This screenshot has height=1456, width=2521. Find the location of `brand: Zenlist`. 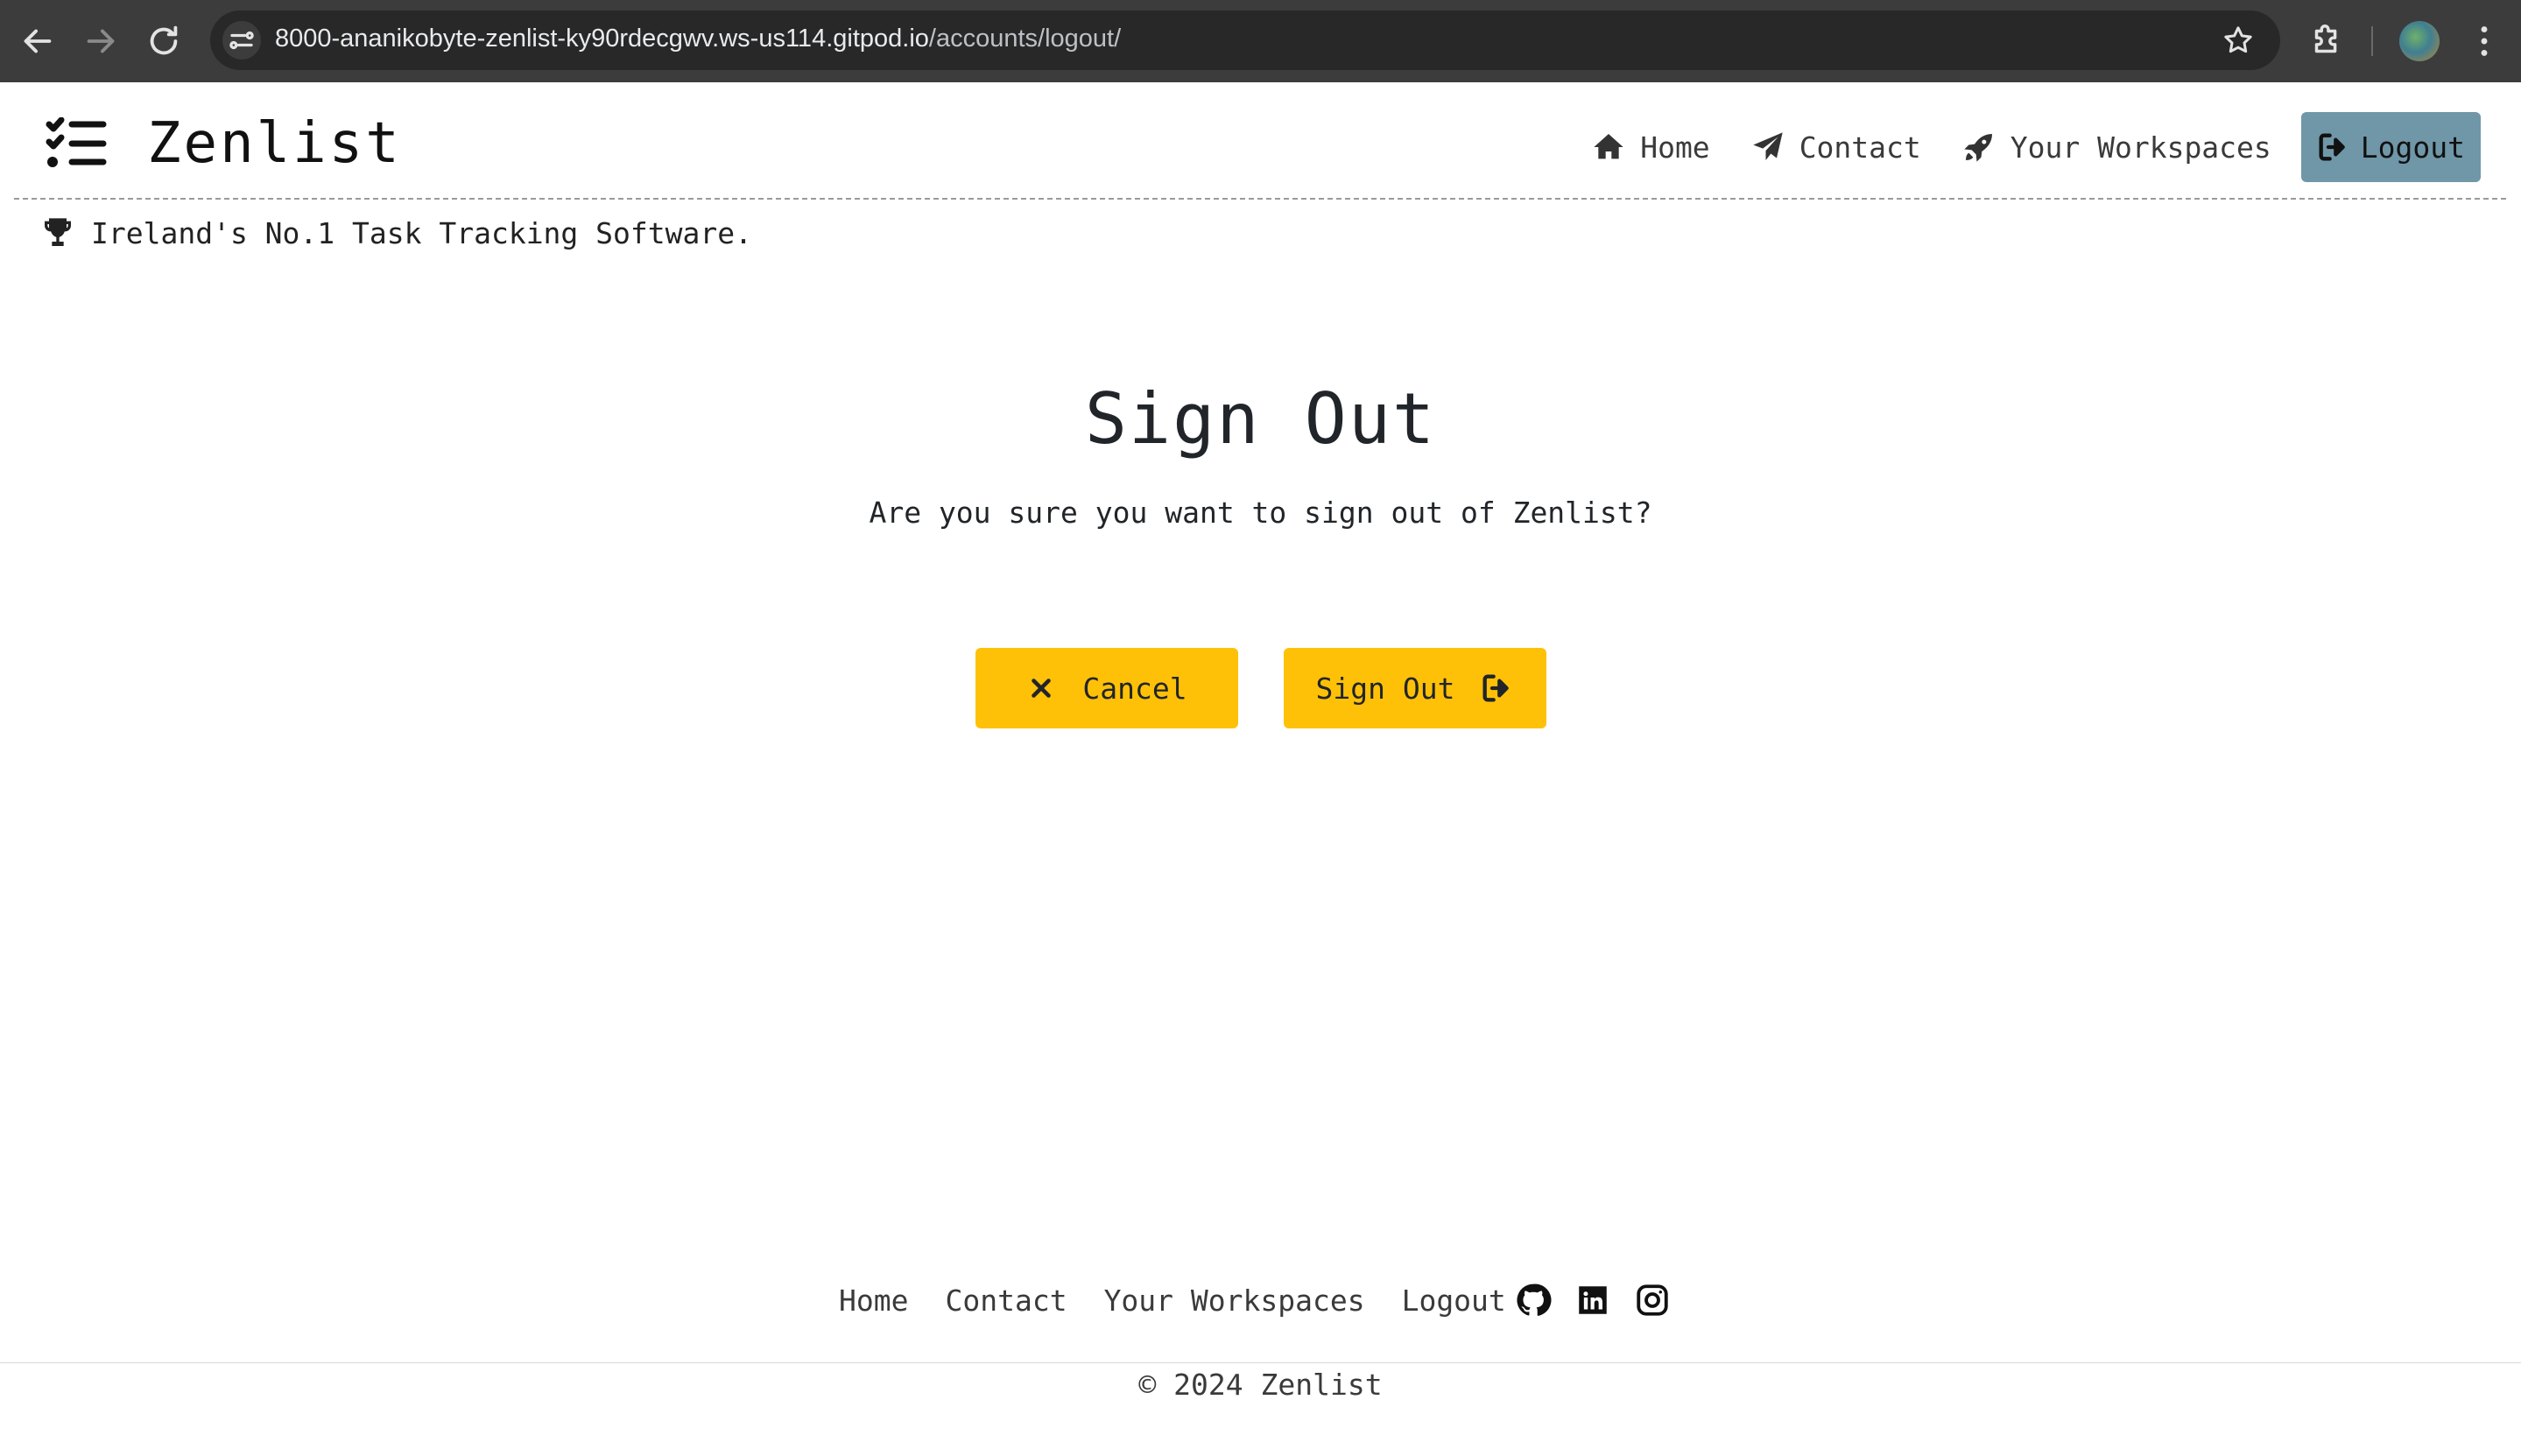

brand: Zenlist is located at coordinates (224, 144).